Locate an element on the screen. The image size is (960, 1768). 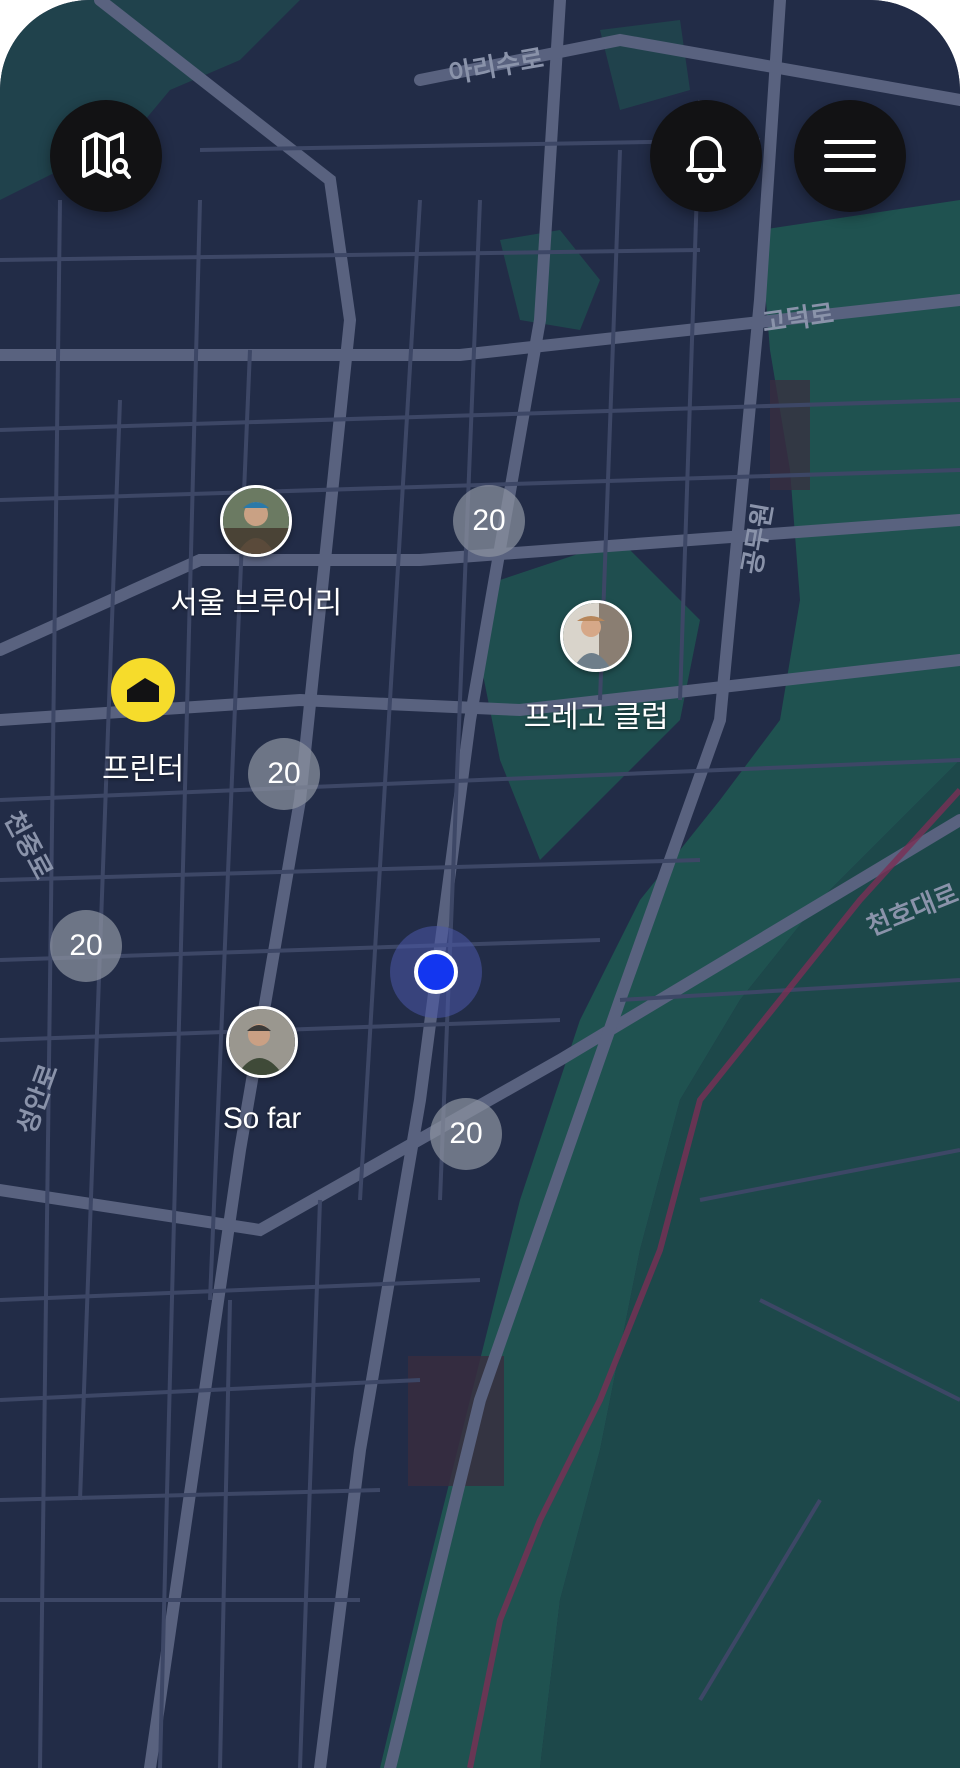
place-label-seoul-brewery: 서울 브루어리 is located at coordinates (256, 603).